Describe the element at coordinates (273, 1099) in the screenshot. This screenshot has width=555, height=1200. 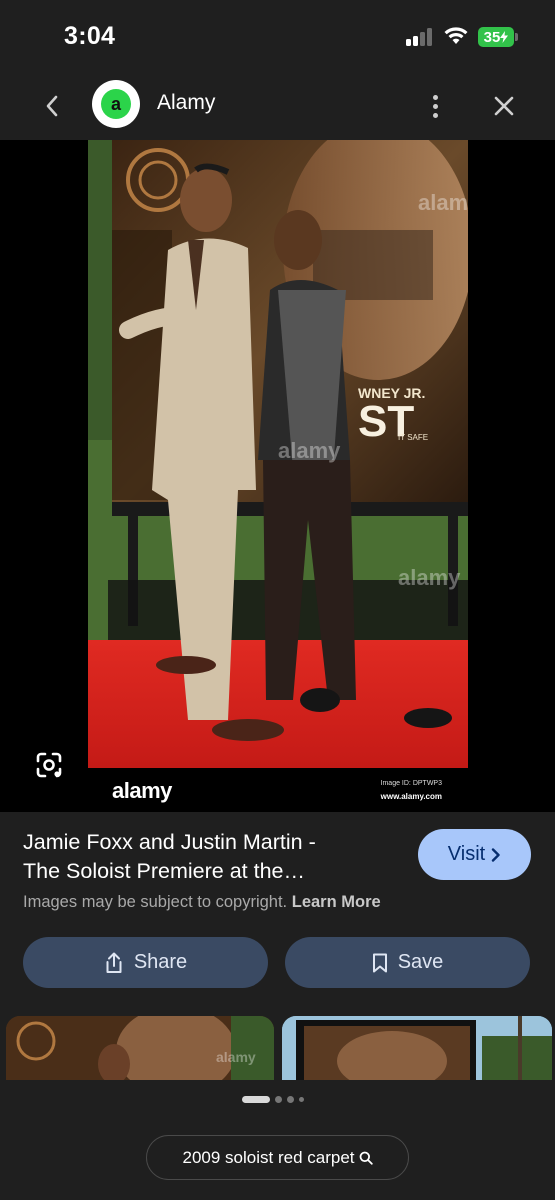
I see `carousel-indicator` at that location.